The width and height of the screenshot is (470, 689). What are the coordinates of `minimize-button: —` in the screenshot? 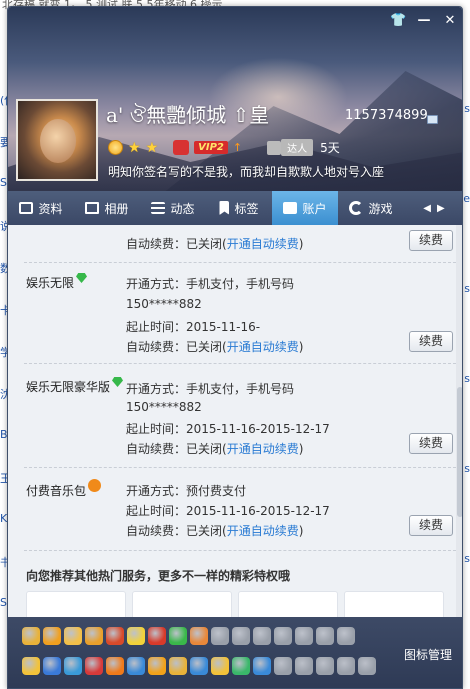 It's located at (424, 21).